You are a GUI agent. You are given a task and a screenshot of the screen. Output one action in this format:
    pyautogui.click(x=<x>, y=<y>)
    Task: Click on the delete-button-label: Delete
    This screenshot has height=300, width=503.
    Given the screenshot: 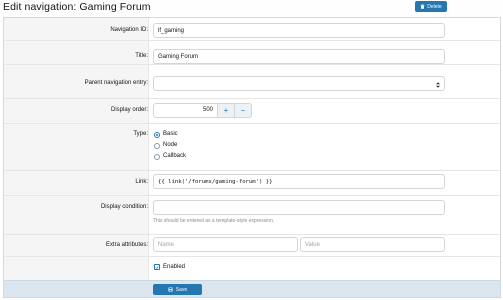 What is the action you would take?
    pyautogui.click(x=434, y=6)
    